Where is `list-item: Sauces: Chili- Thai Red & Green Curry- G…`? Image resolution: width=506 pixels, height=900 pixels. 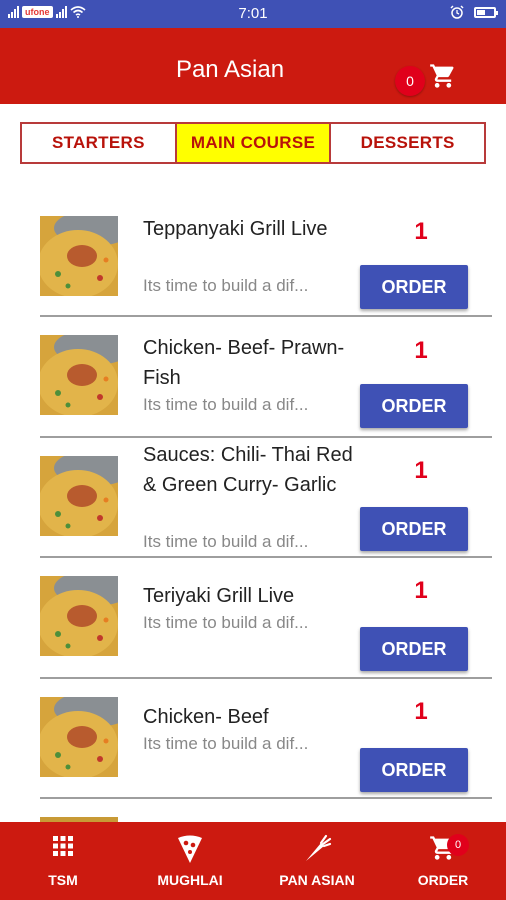
list-item: Sauces: Chili- Thai Red & Green Curry- G… is located at coordinates (266, 498).